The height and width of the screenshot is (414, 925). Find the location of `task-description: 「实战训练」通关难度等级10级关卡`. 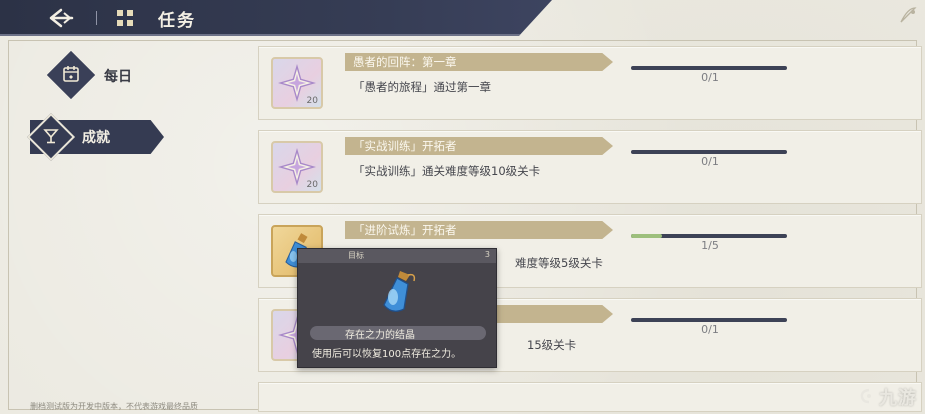

task-description: 「实战训练」通关难度等级10级关卡 is located at coordinates (447, 171).